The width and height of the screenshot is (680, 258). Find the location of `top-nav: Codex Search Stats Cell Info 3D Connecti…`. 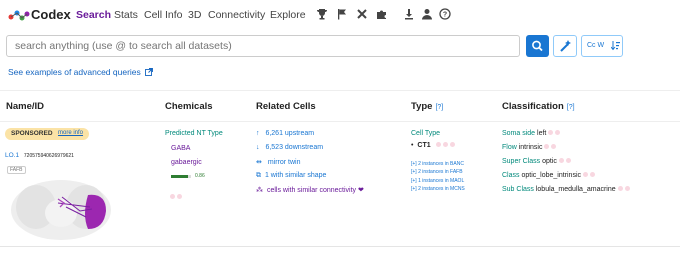

top-nav: Codex Search Stats Cell Info 3D Connecti… is located at coordinates (340, 15).